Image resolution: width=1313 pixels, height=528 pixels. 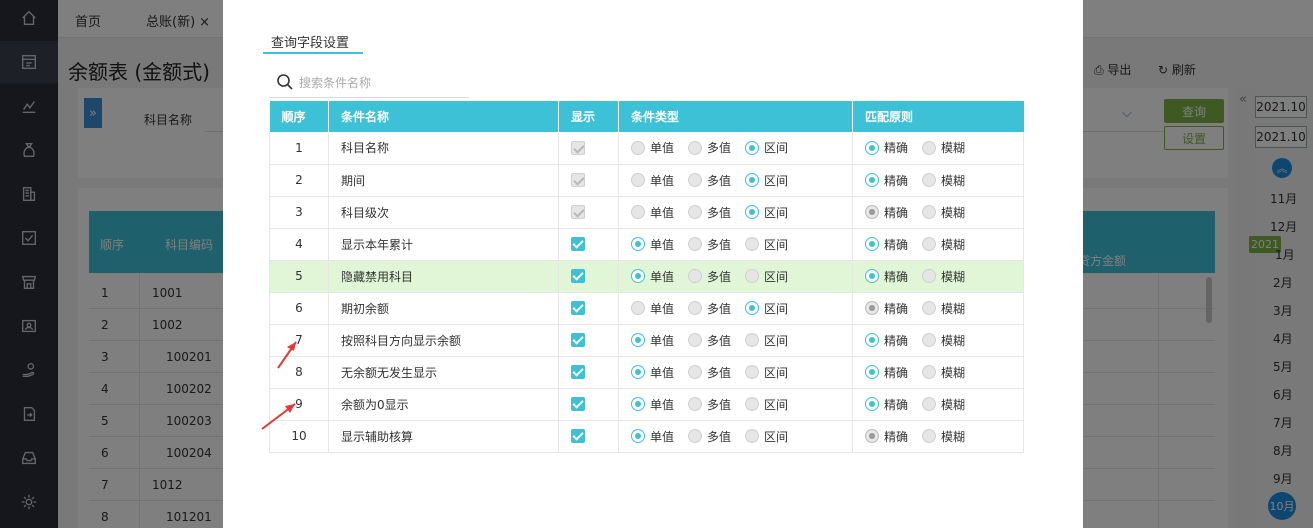 I want to click on table-row: 7 按照科目方向显示余额 单值 多值 区间 精确 模糊, so click(x=646, y=340).